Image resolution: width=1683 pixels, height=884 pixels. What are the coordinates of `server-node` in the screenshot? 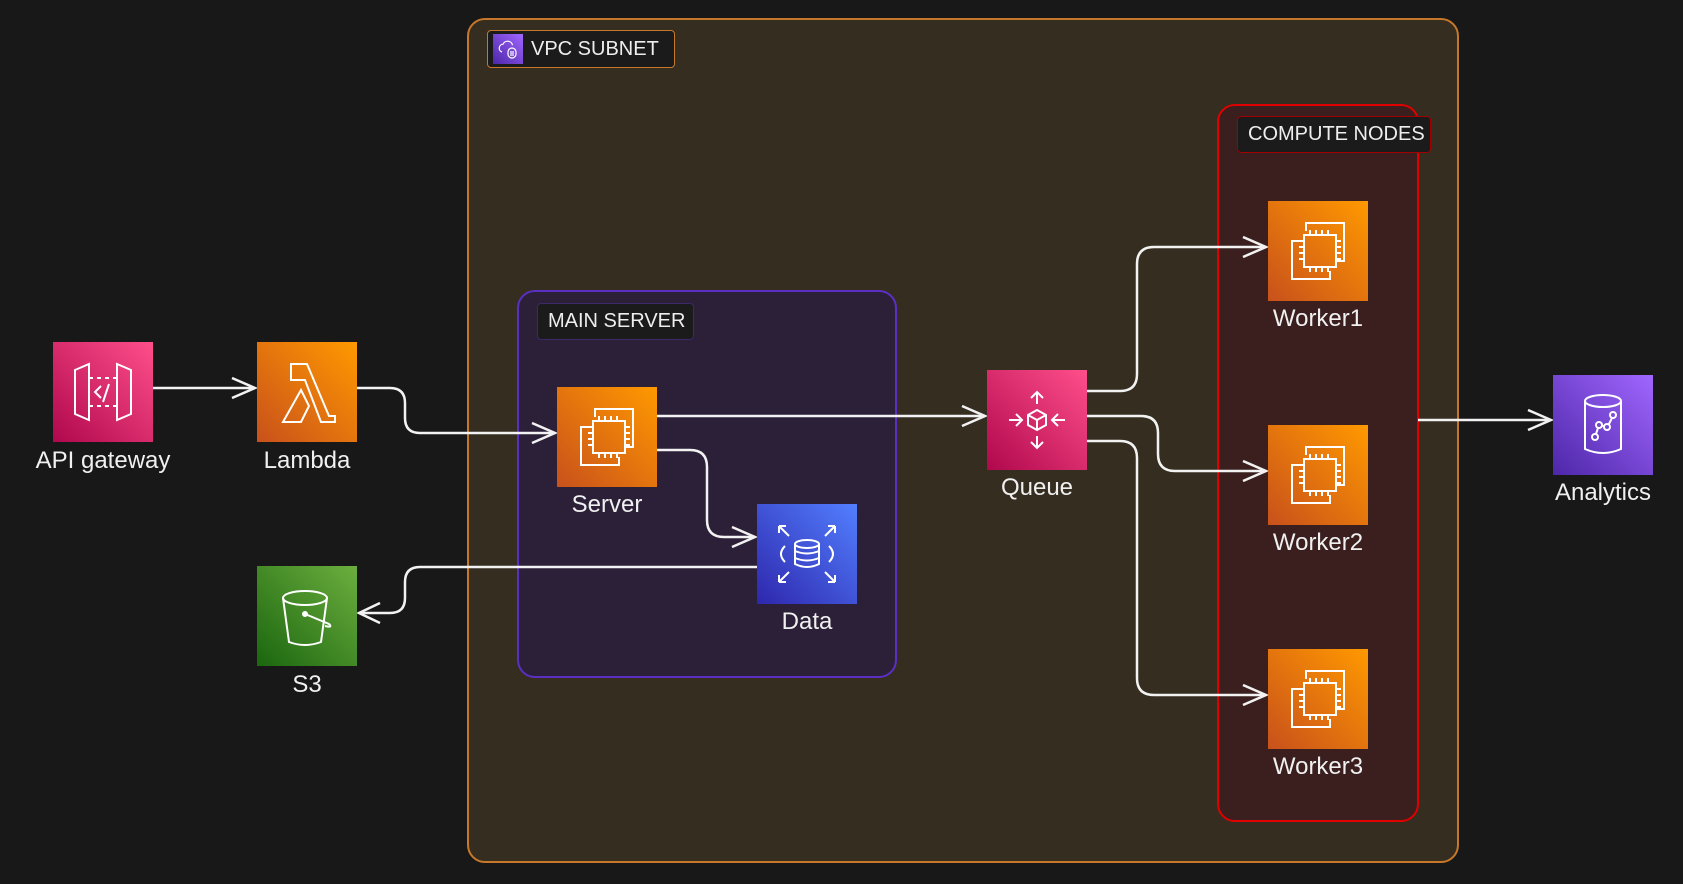 It's located at (607, 437).